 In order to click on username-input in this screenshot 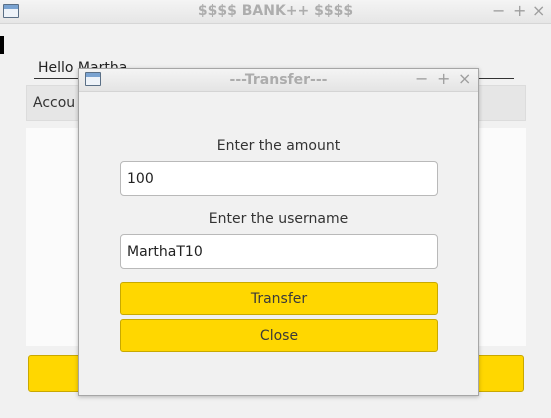, I will do `click(279, 251)`.